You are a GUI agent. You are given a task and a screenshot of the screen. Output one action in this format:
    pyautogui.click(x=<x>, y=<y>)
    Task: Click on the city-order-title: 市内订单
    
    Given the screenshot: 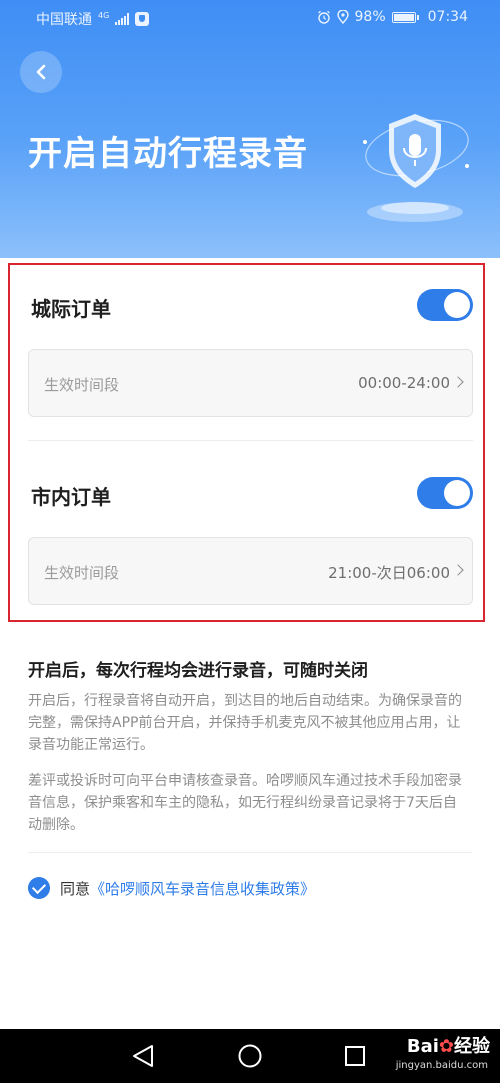 What is the action you would take?
    pyautogui.click(x=71, y=497)
    